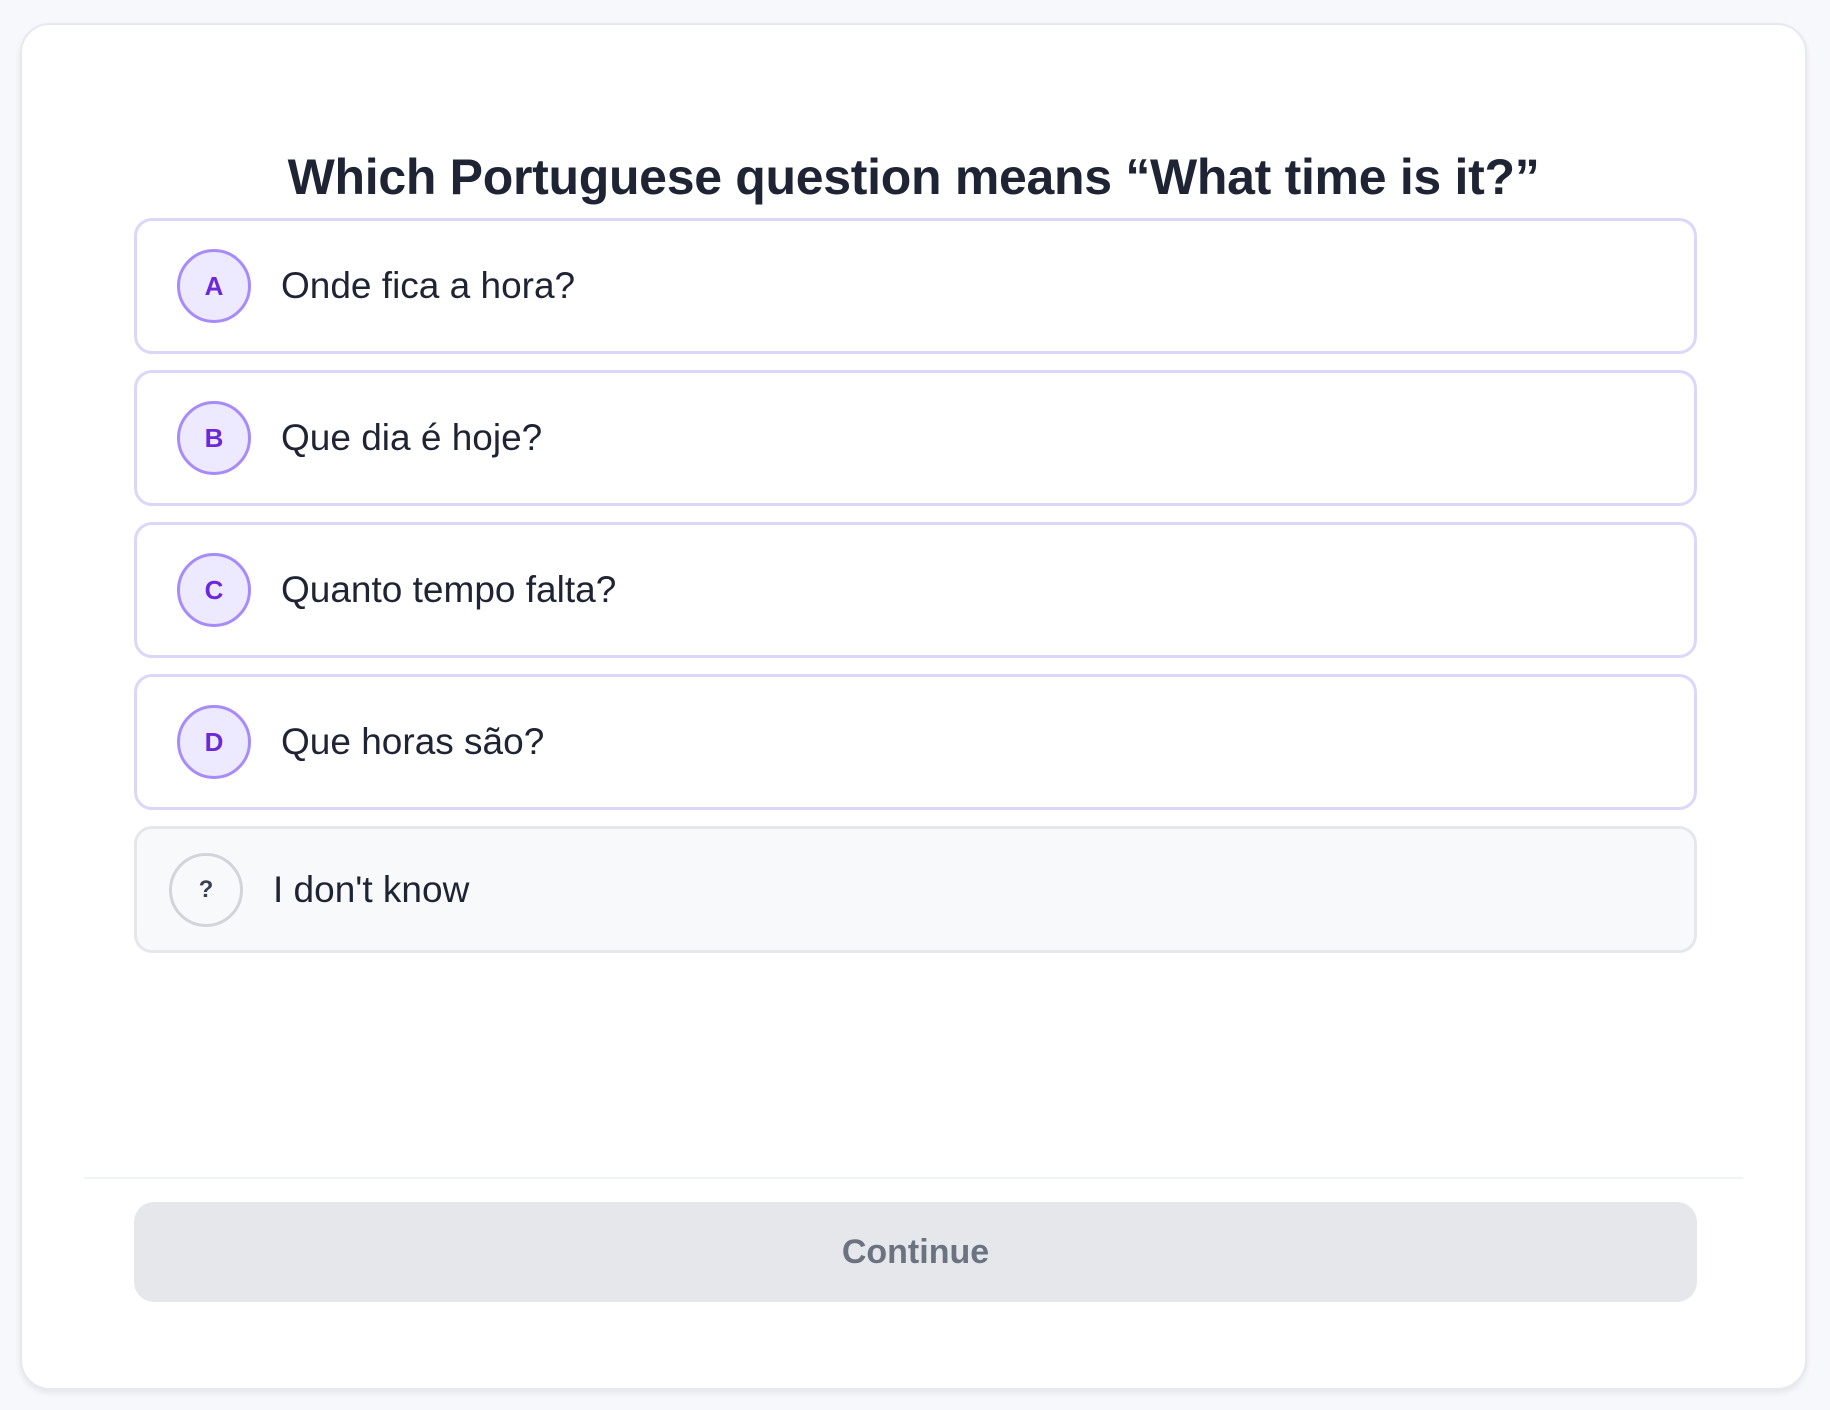  Describe the element at coordinates (412, 437) in the screenshot. I see `option-b-label: Que dia é hoje?` at that location.